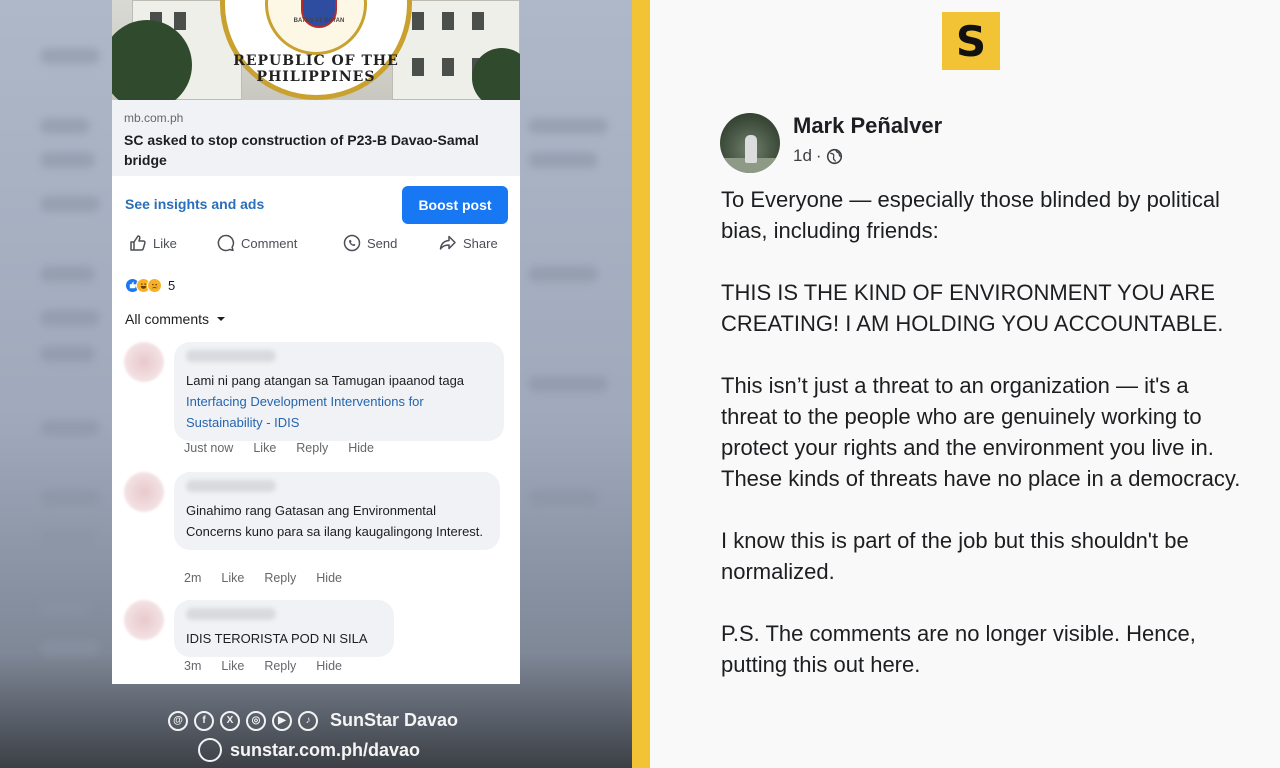 This screenshot has height=768, width=1280. I want to click on send-button: Send, so click(369, 243).